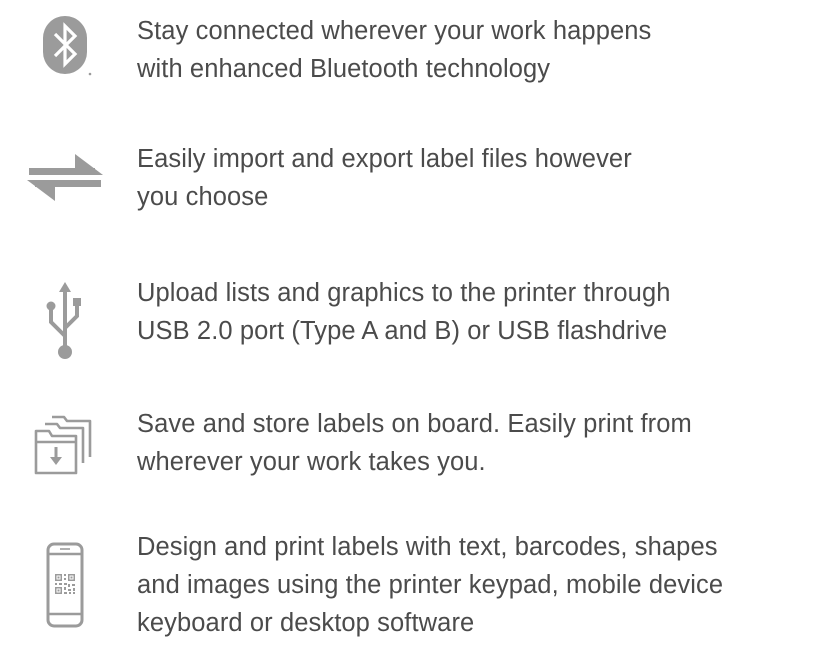  Describe the element at coordinates (306, 623) in the screenshot. I see `feature-line: keyboard or desktop software` at that location.